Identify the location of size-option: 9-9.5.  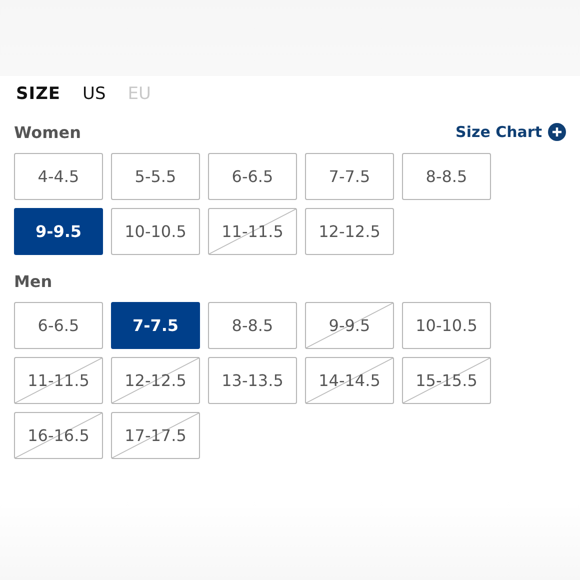
(58, 231).